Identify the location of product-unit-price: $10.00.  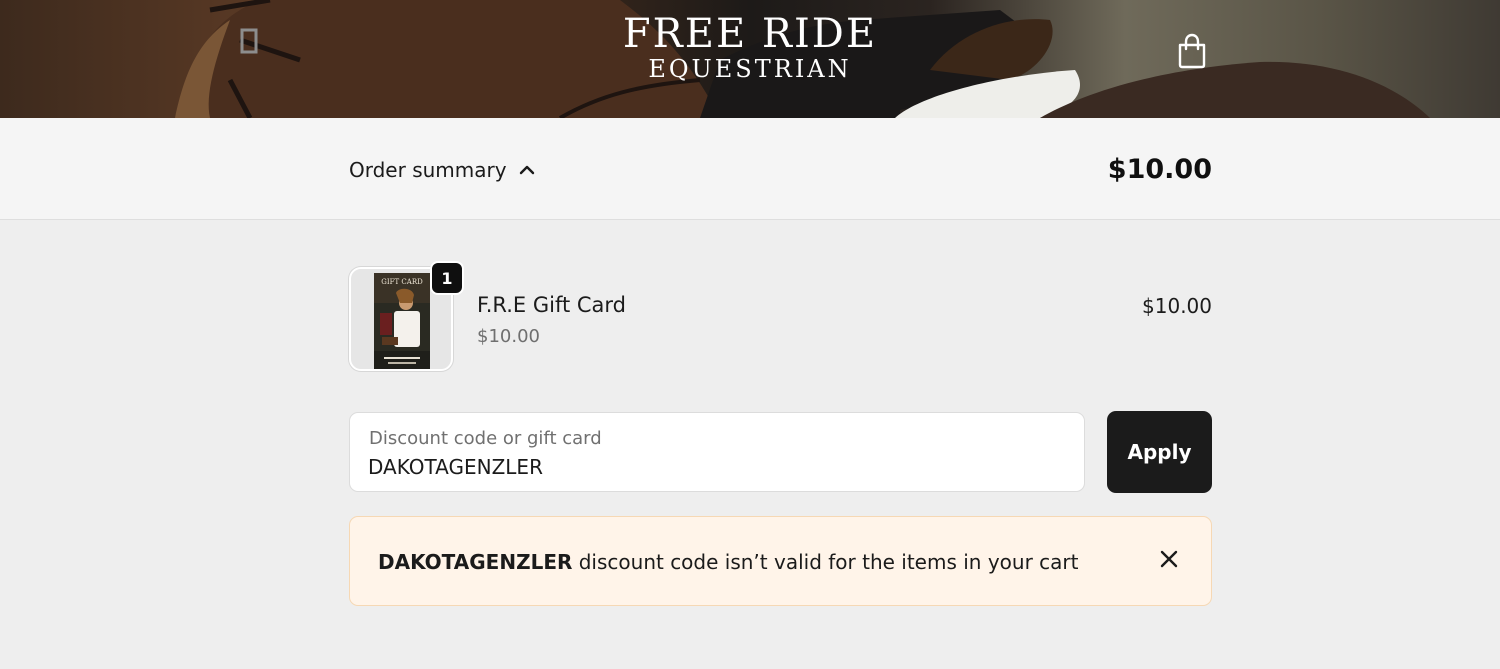
(508, 336).